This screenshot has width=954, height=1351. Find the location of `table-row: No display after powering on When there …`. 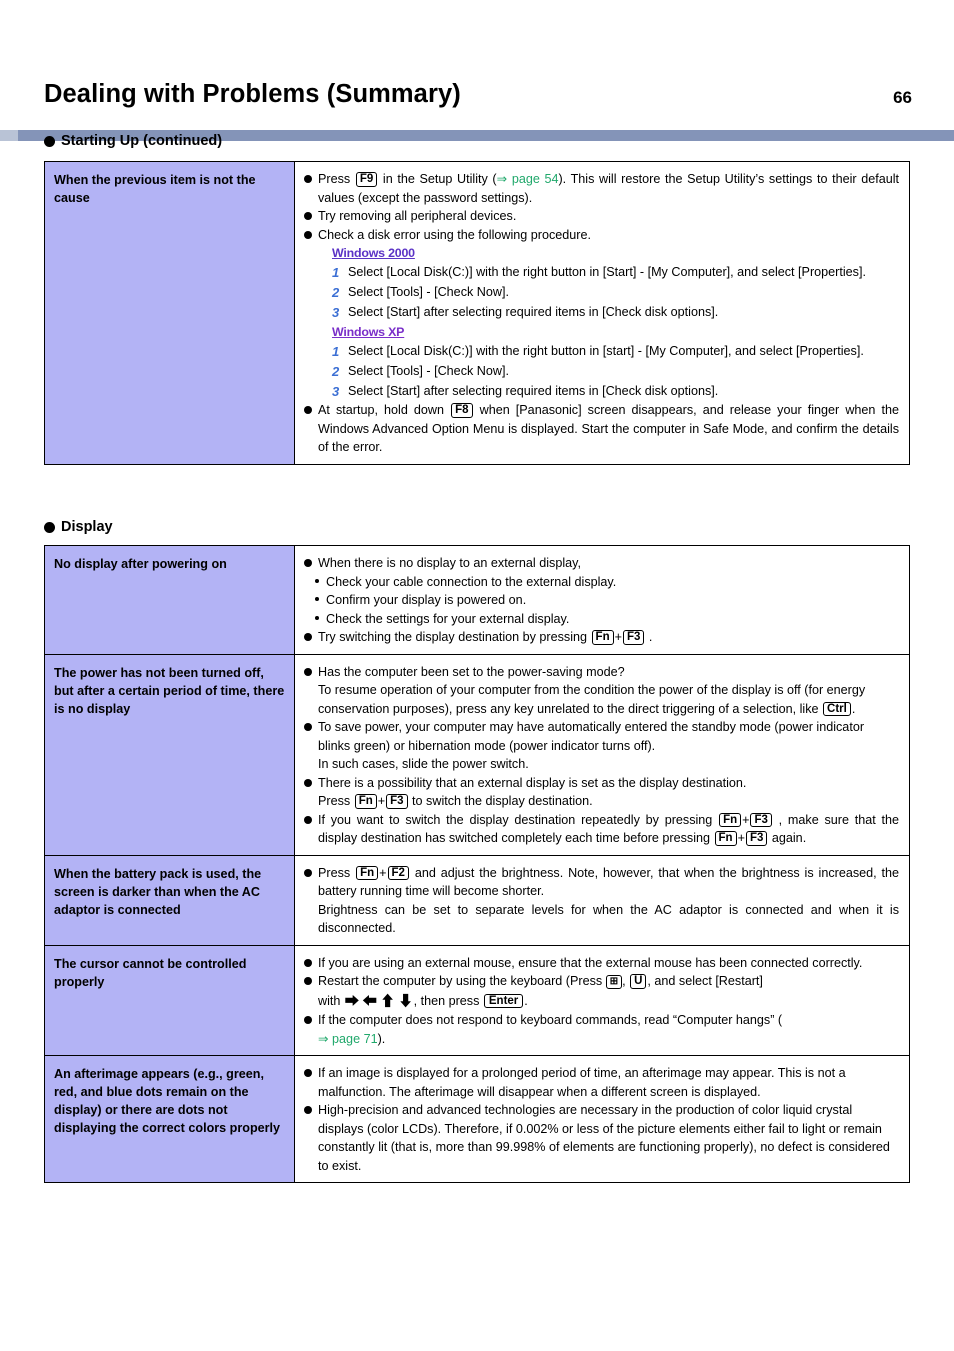

table-row: No display after powering on When there … is located at coordinates (477, 600).